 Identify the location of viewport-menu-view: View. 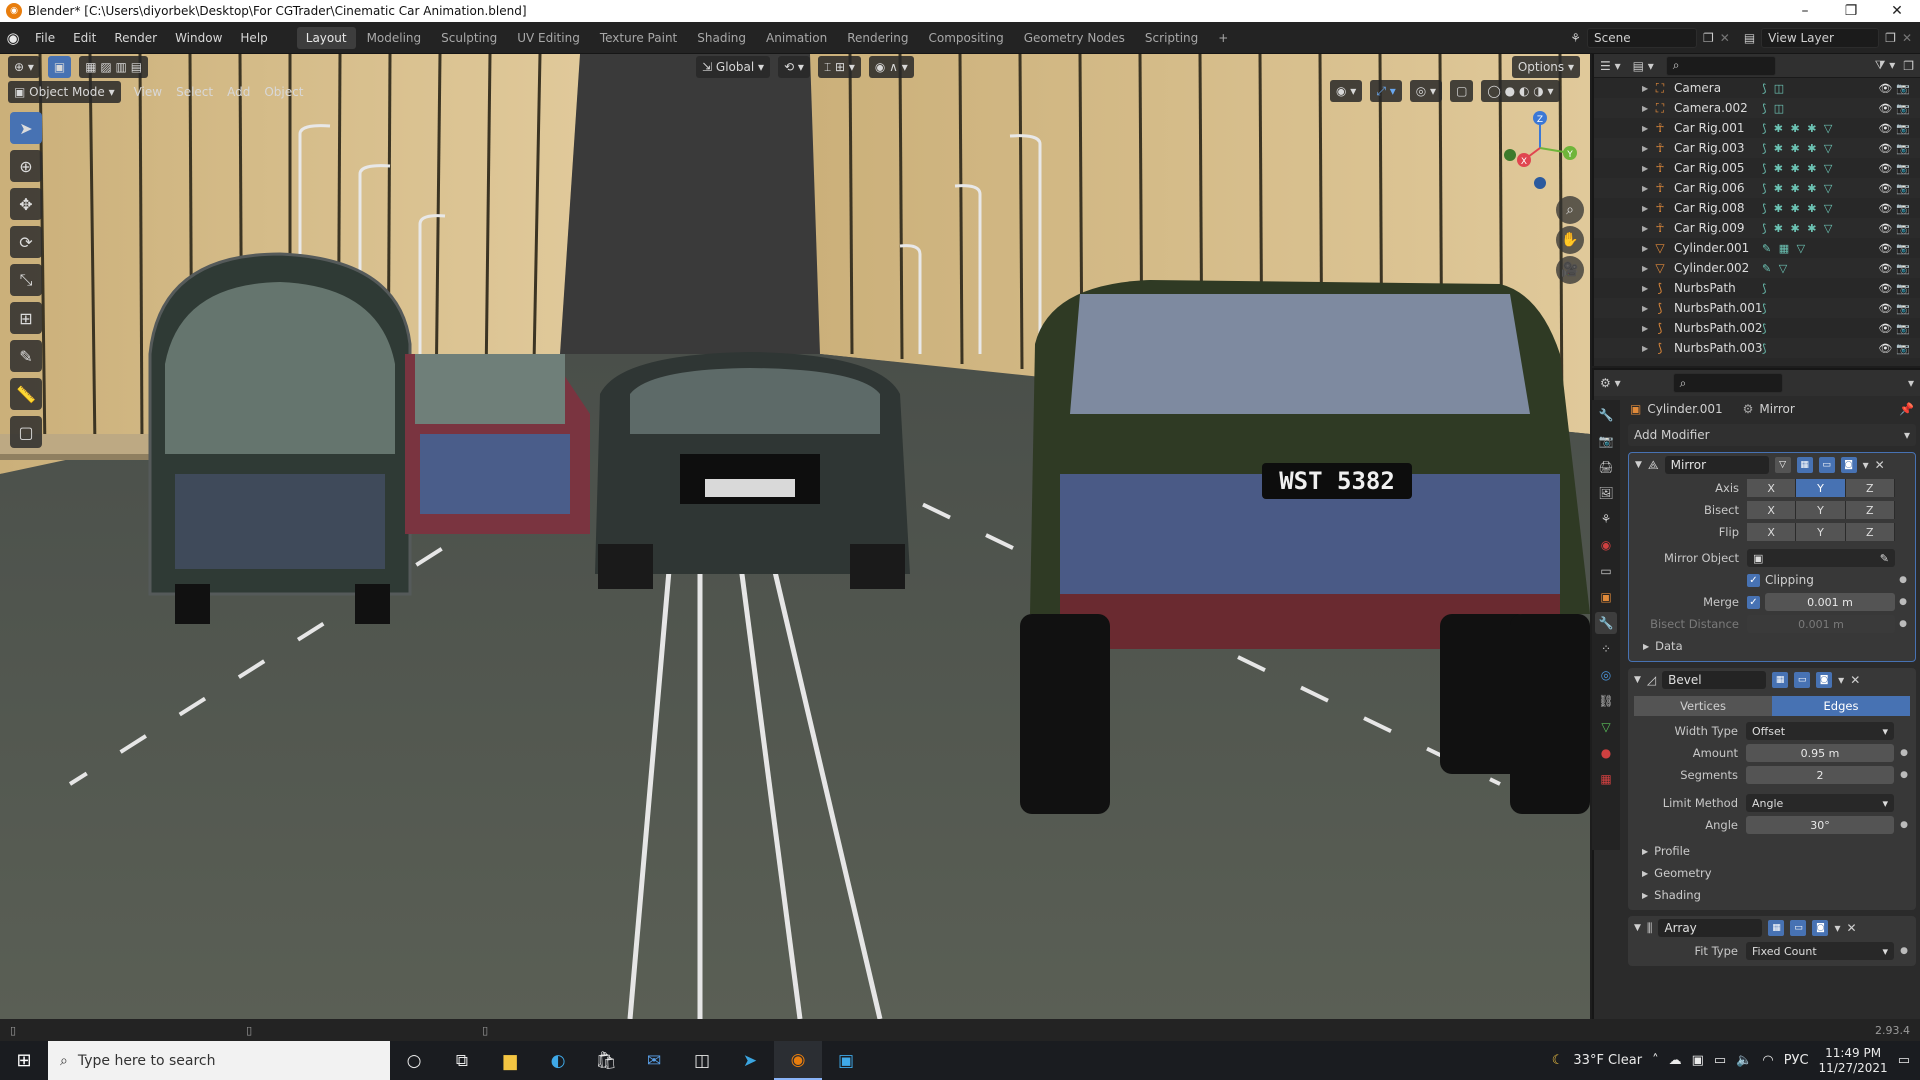
(148, 92).